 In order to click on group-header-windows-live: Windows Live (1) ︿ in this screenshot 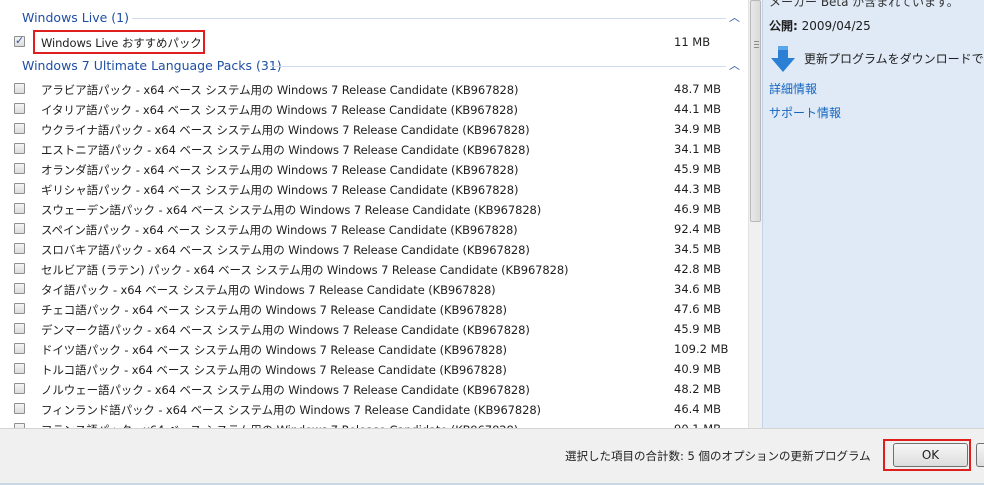, I will do `click(374, 18)`.